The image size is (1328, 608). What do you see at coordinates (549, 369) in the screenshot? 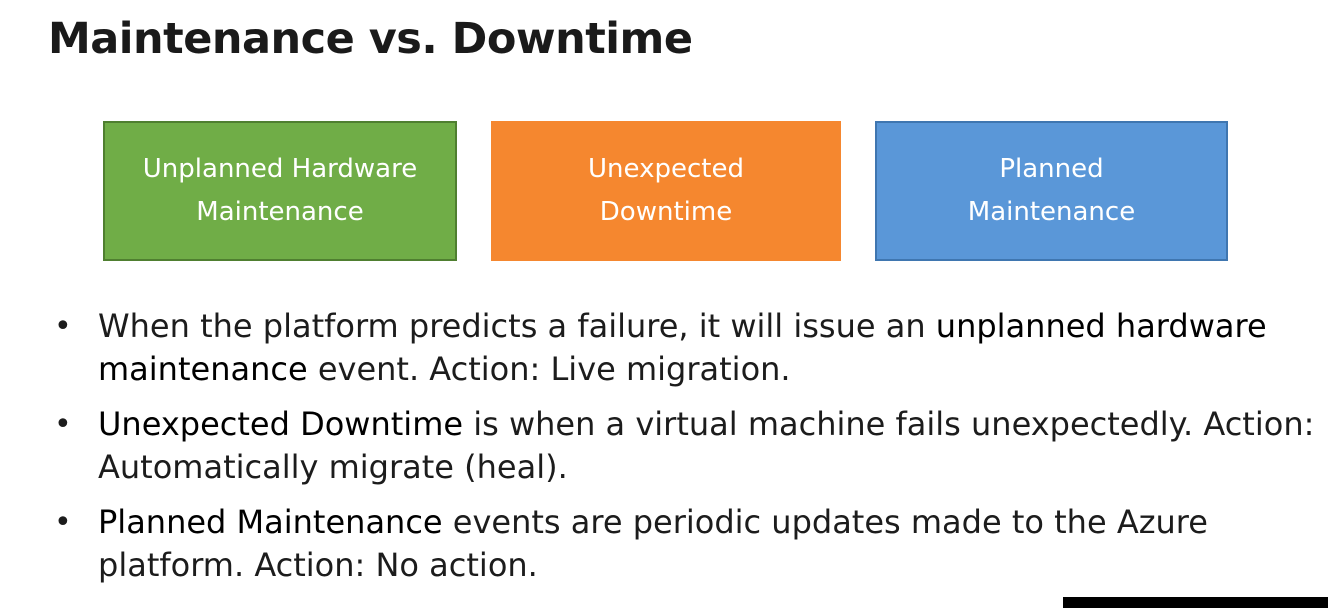
I see `bullet-text-post: event. Action: Live migration.` at bounding box center [549, 369].